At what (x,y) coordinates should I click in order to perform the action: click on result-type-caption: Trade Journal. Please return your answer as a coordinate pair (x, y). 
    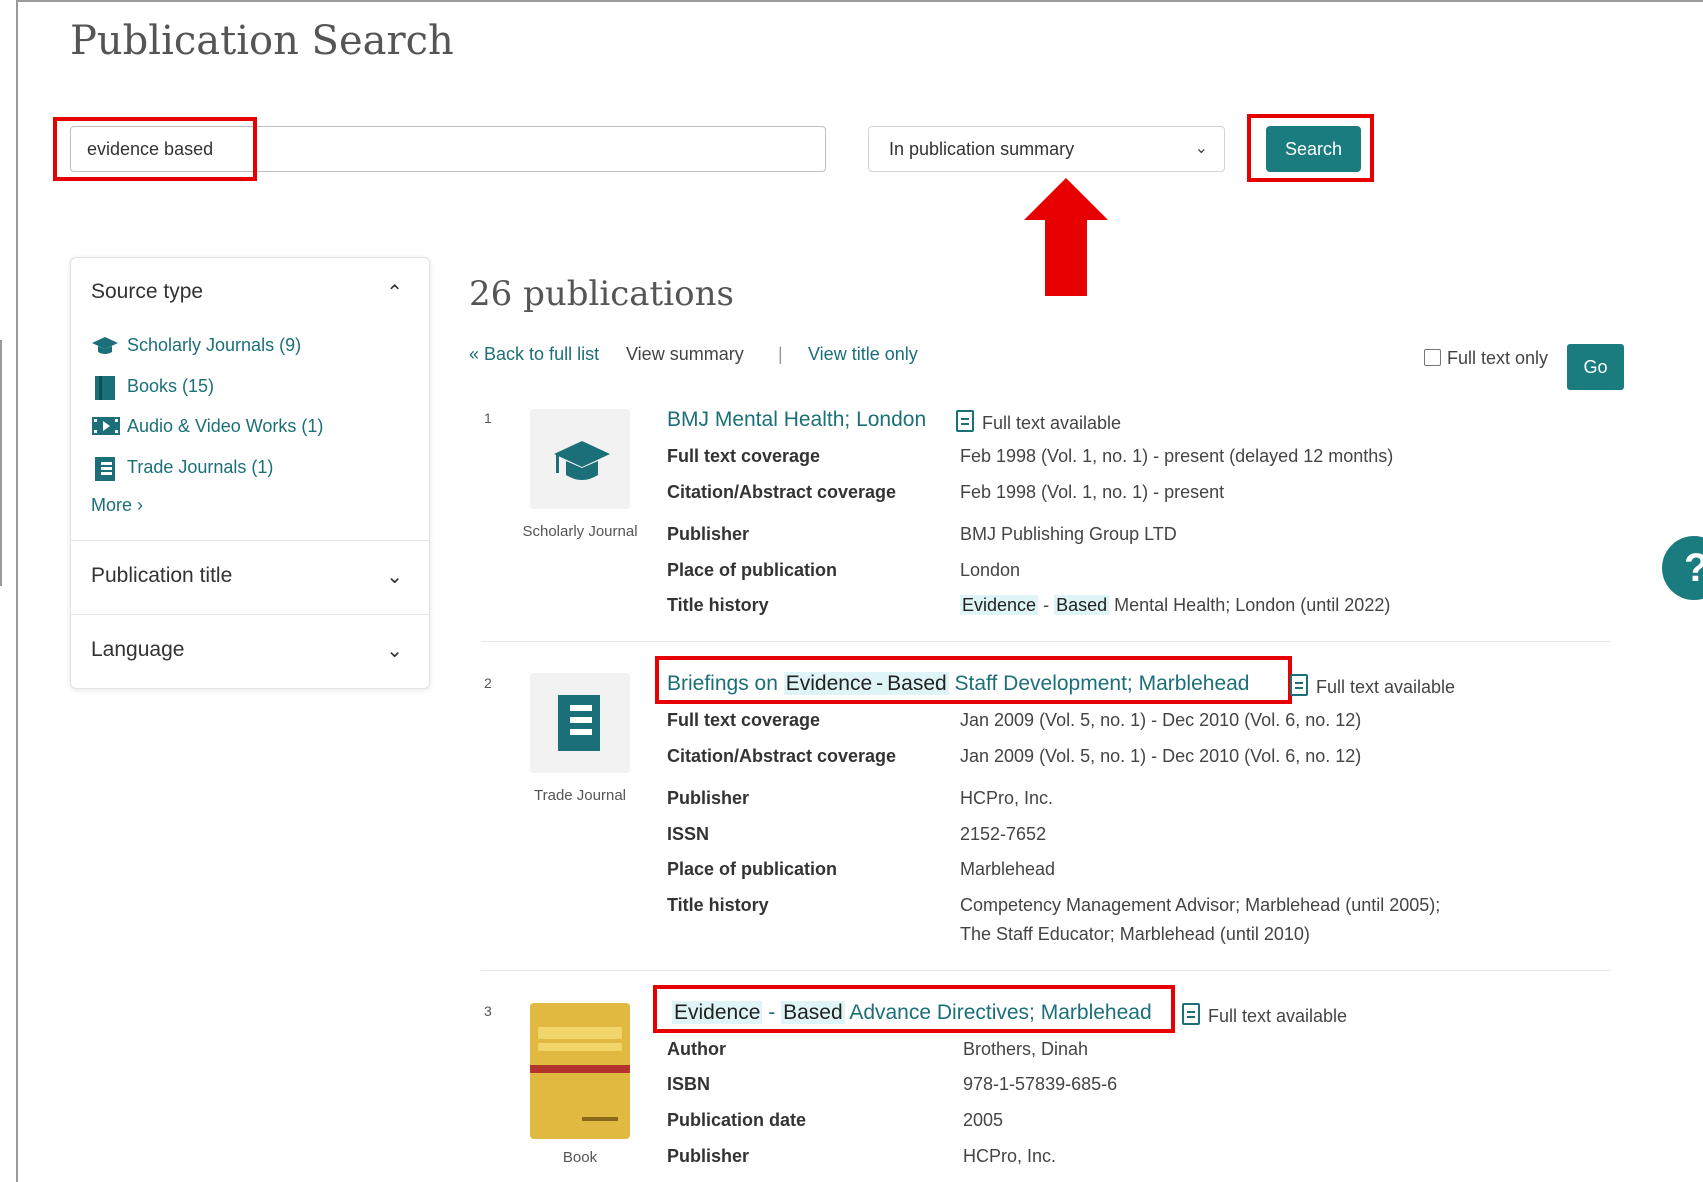
    Looking at the image, I should click on (580, 795).